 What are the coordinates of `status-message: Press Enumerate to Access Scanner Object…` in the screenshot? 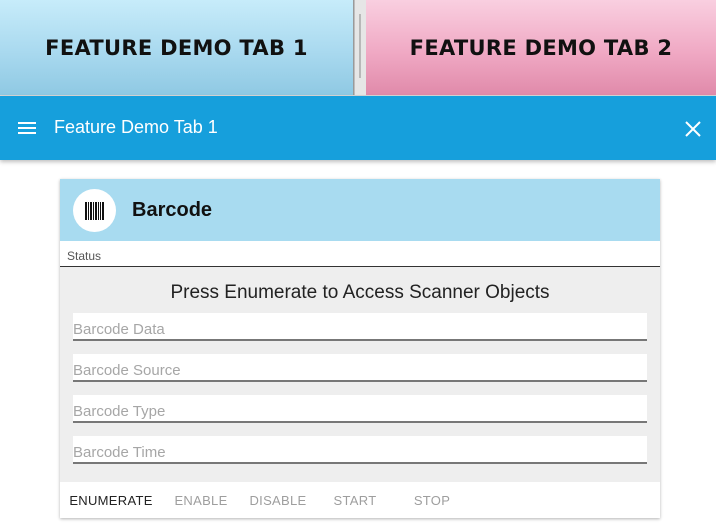 It's located at (360, 292).